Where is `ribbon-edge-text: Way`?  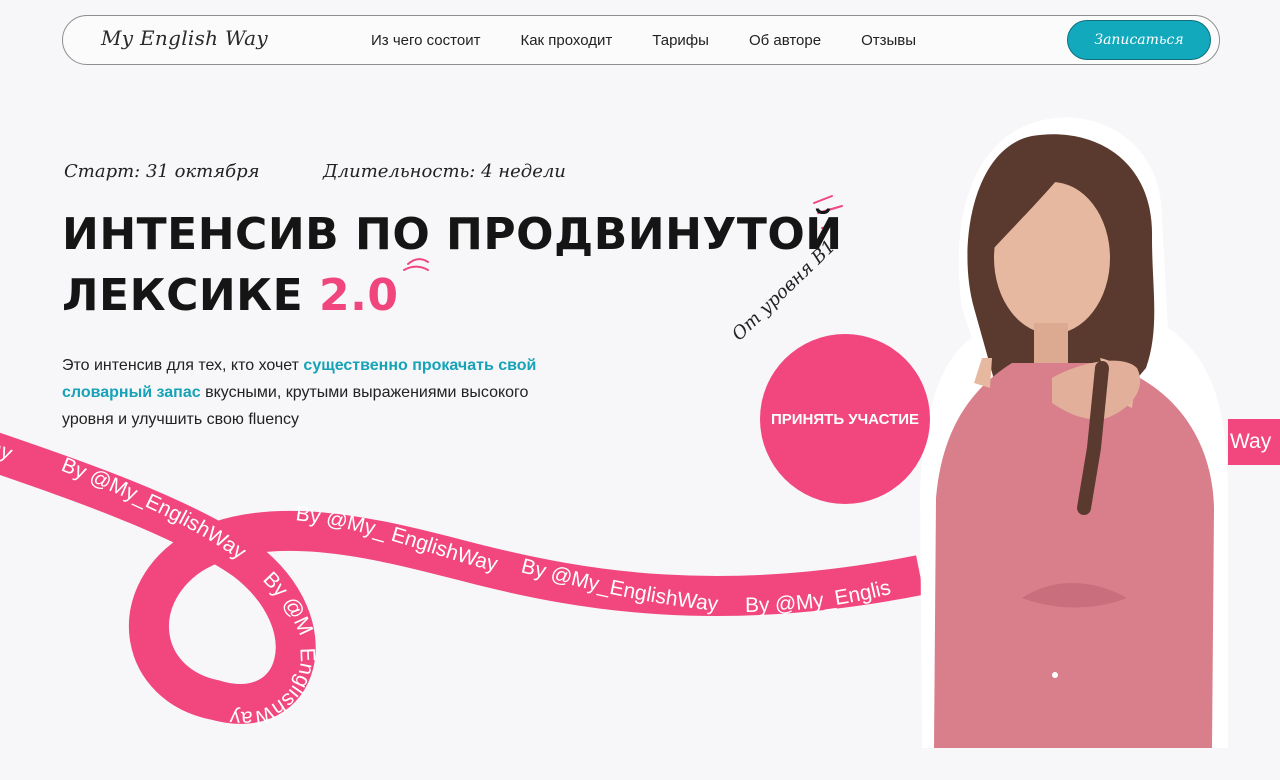 ribbon-edge-text: Way is located at coordinates (1251, 441).